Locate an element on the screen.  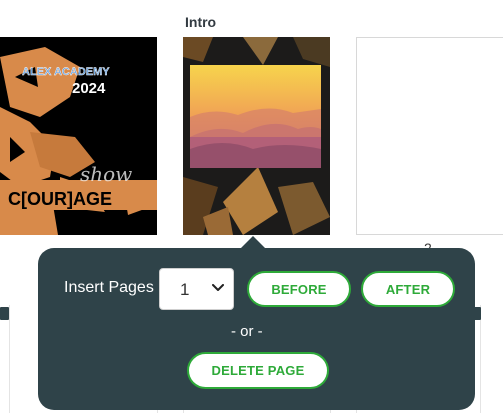
chevron-down-icon is located at coordinates (218, 287).